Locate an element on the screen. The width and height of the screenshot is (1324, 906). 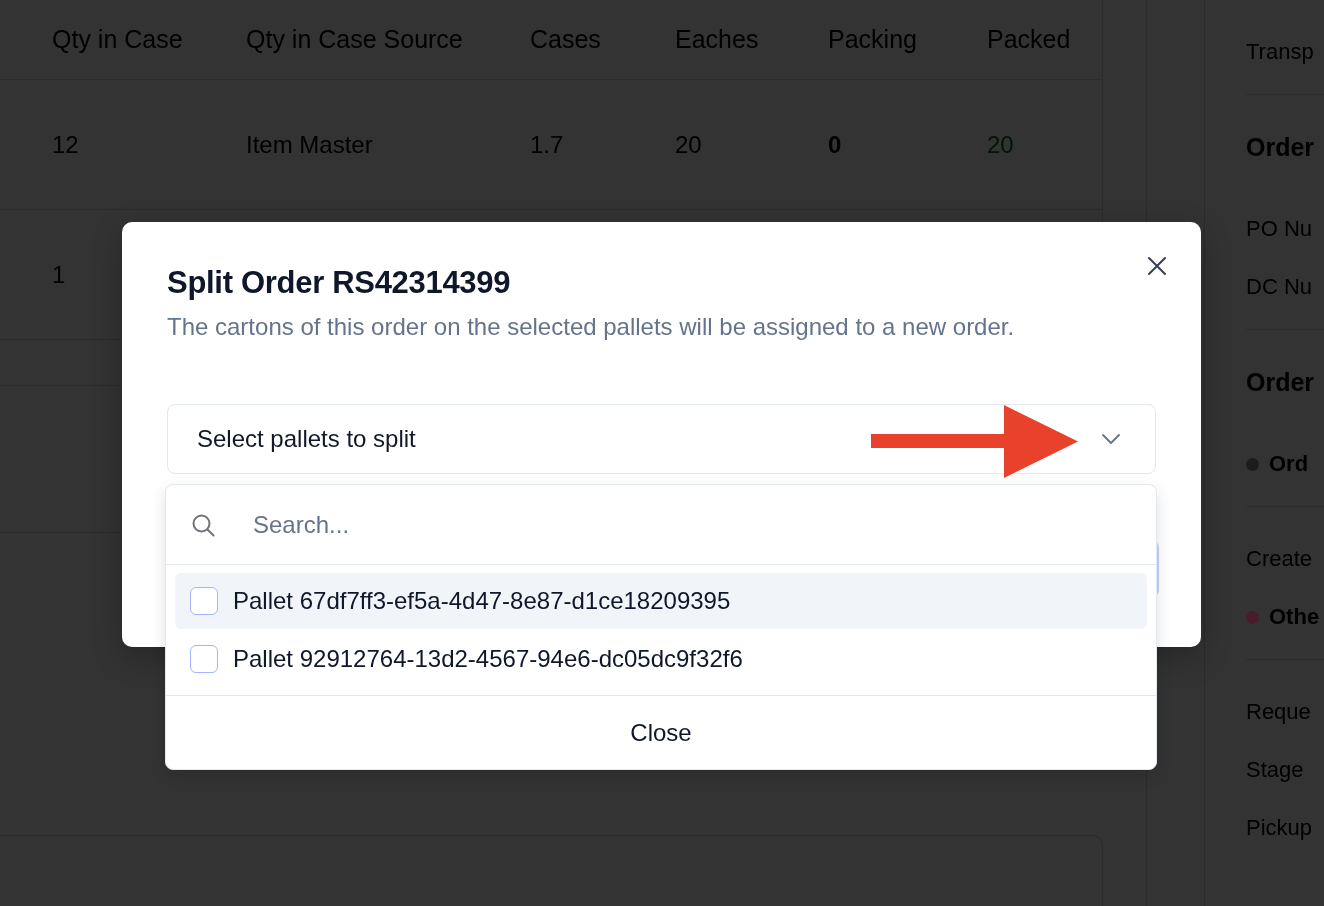
option-item: Pallet 67df7ff3-ef5a-4d47-8e87-d1ce18209395 is located at coordinates (661, 601).